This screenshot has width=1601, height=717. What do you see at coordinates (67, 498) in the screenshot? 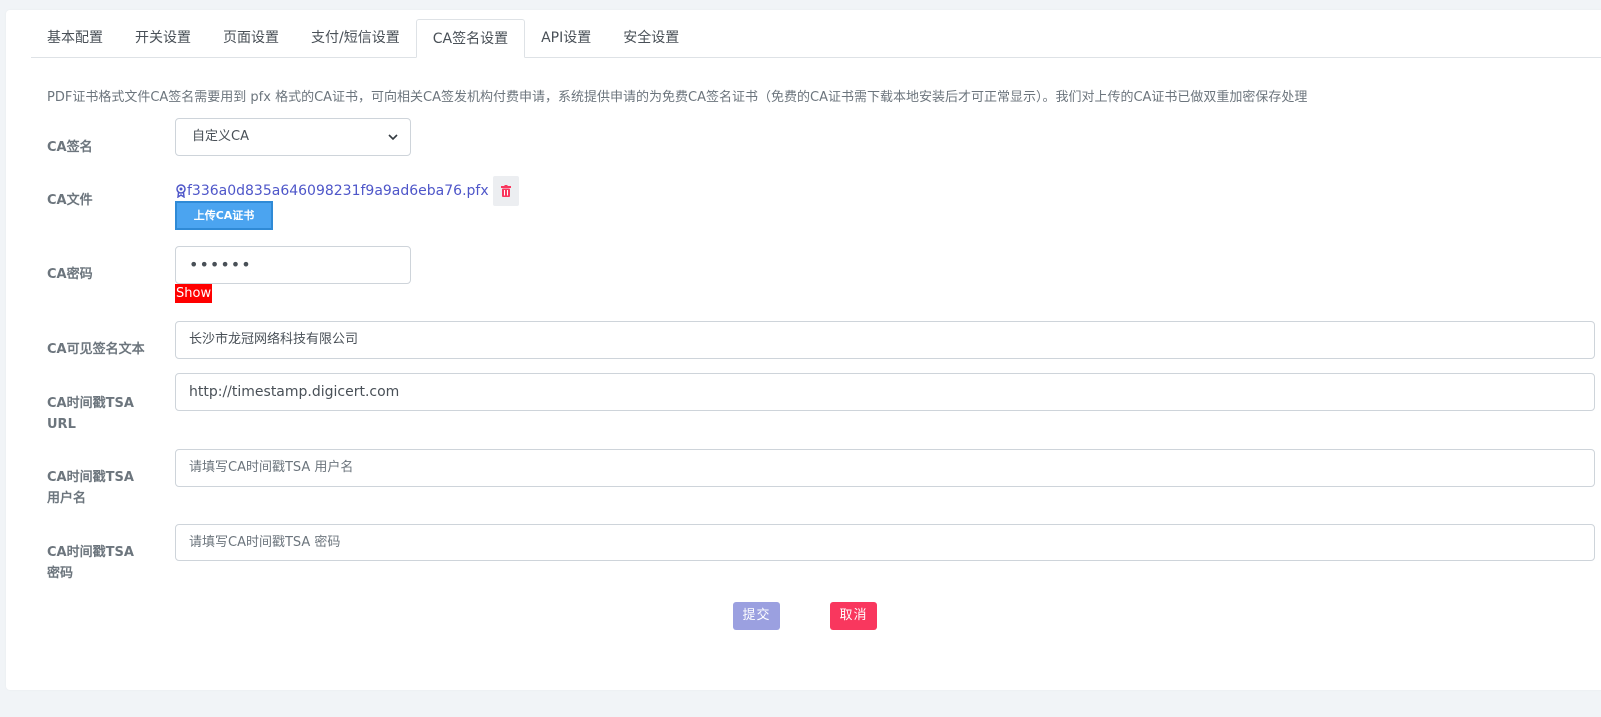
I see `tsa-username-label-line2: 用户名` at bounding box center [67, 498].